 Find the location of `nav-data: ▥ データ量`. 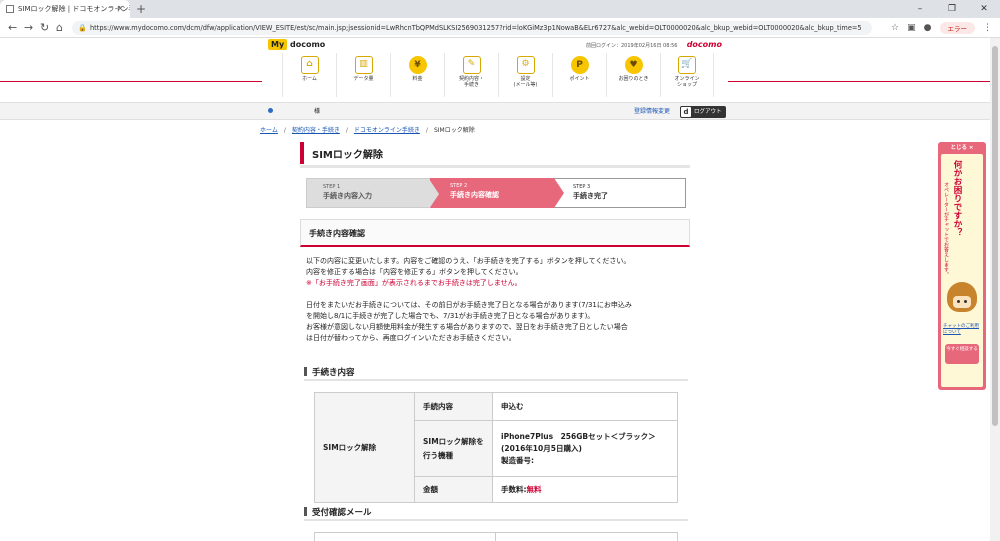

nav-data: ▥ データ量 is located at coordinates (363, 75).